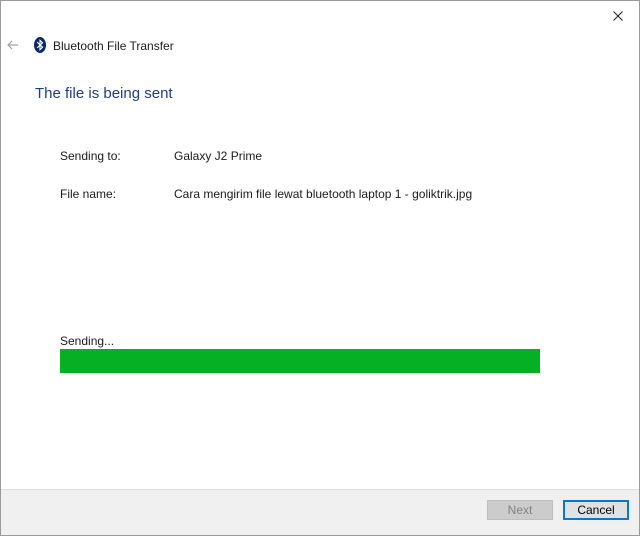 Image resolution: width=640 pixels, height=536 pixels. Describe the element at coordinates (113, 46) in the screenshot. I see `window-title: Bluetooth File Transfer` at that location.